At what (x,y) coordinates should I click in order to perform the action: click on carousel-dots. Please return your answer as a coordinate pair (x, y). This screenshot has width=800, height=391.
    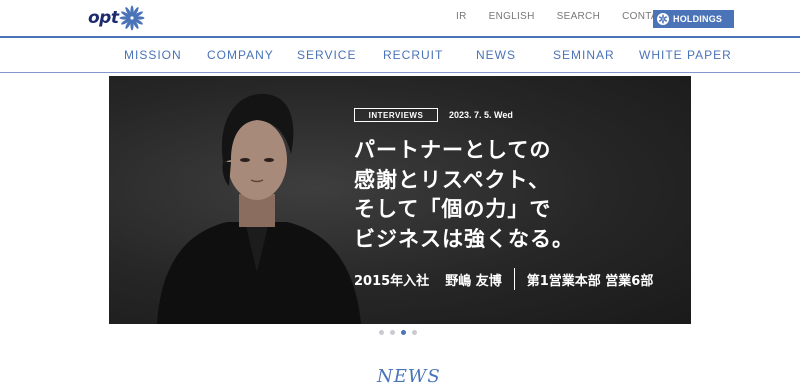
    Looking at the image, I should click on (401, 332).